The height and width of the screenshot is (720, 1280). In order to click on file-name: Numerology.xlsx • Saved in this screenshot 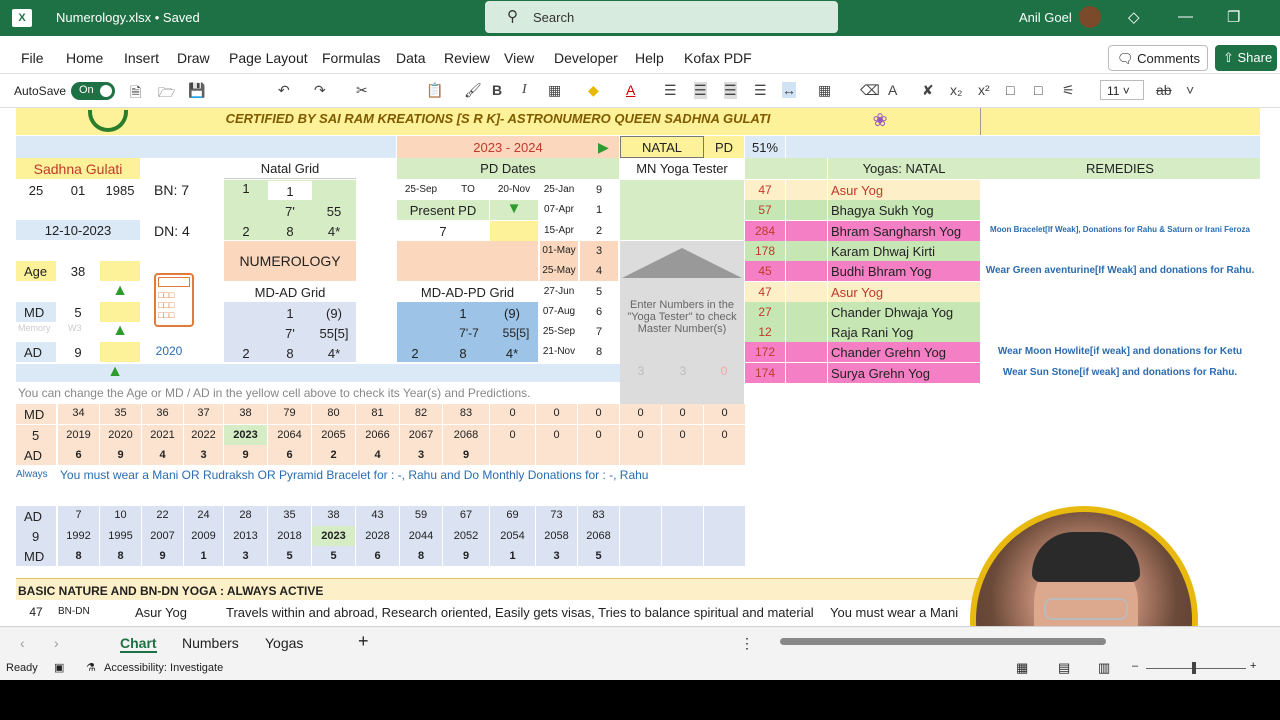, I will do `click(128, 17)`.